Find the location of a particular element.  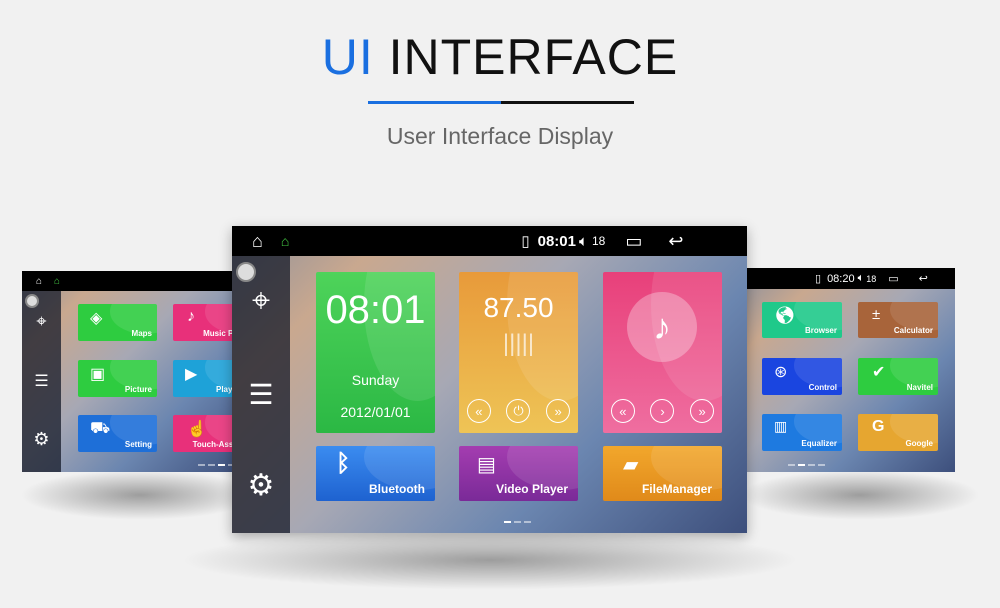

clock-widget: 08:01 Sunday 2012/01/01 is located at coordinates (375, 352).